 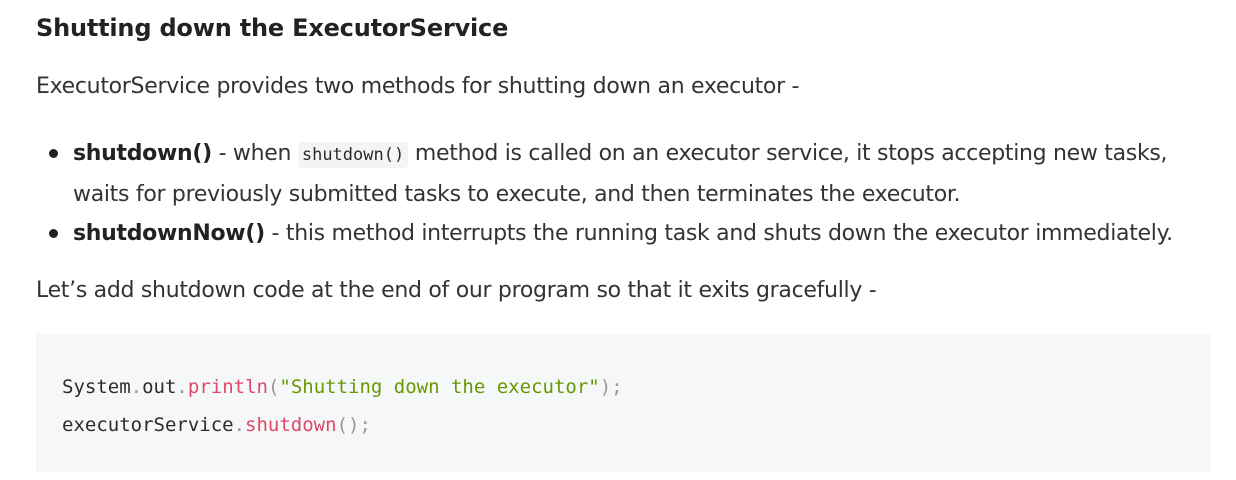 What do you see at coordinates (148, 425) in the screenshot?
I see `code-token-object: executorService` at bounding box center [148, 425].